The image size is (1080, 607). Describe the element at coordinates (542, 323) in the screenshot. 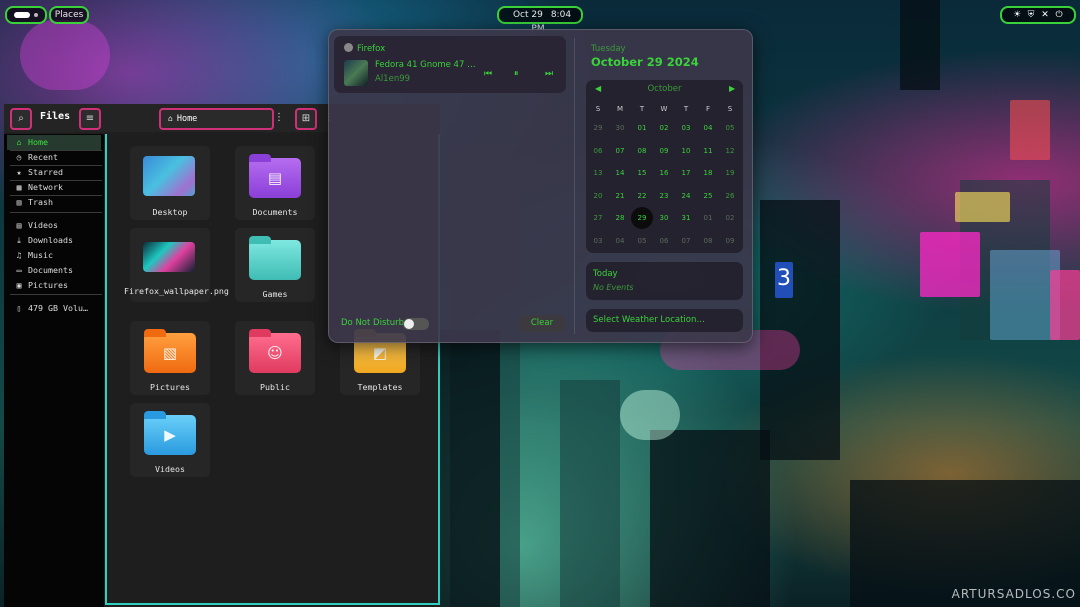

I see `clear-notifications-button: Clear` at that location.